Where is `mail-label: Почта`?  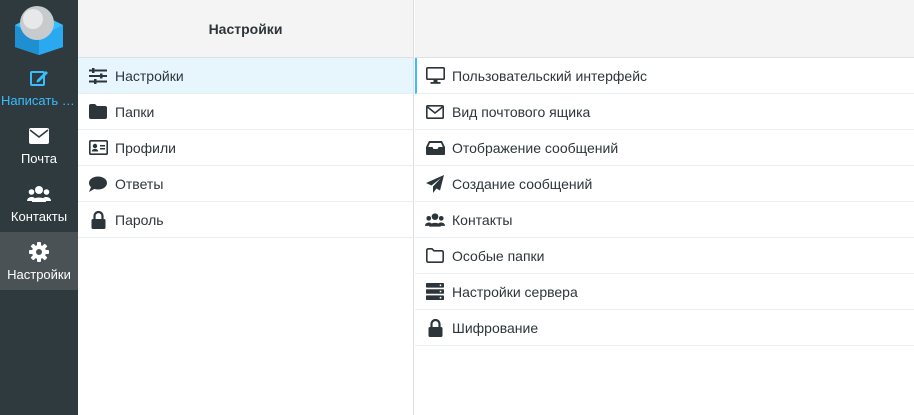 mail-label: Почта is located at coordinates (39, 158).